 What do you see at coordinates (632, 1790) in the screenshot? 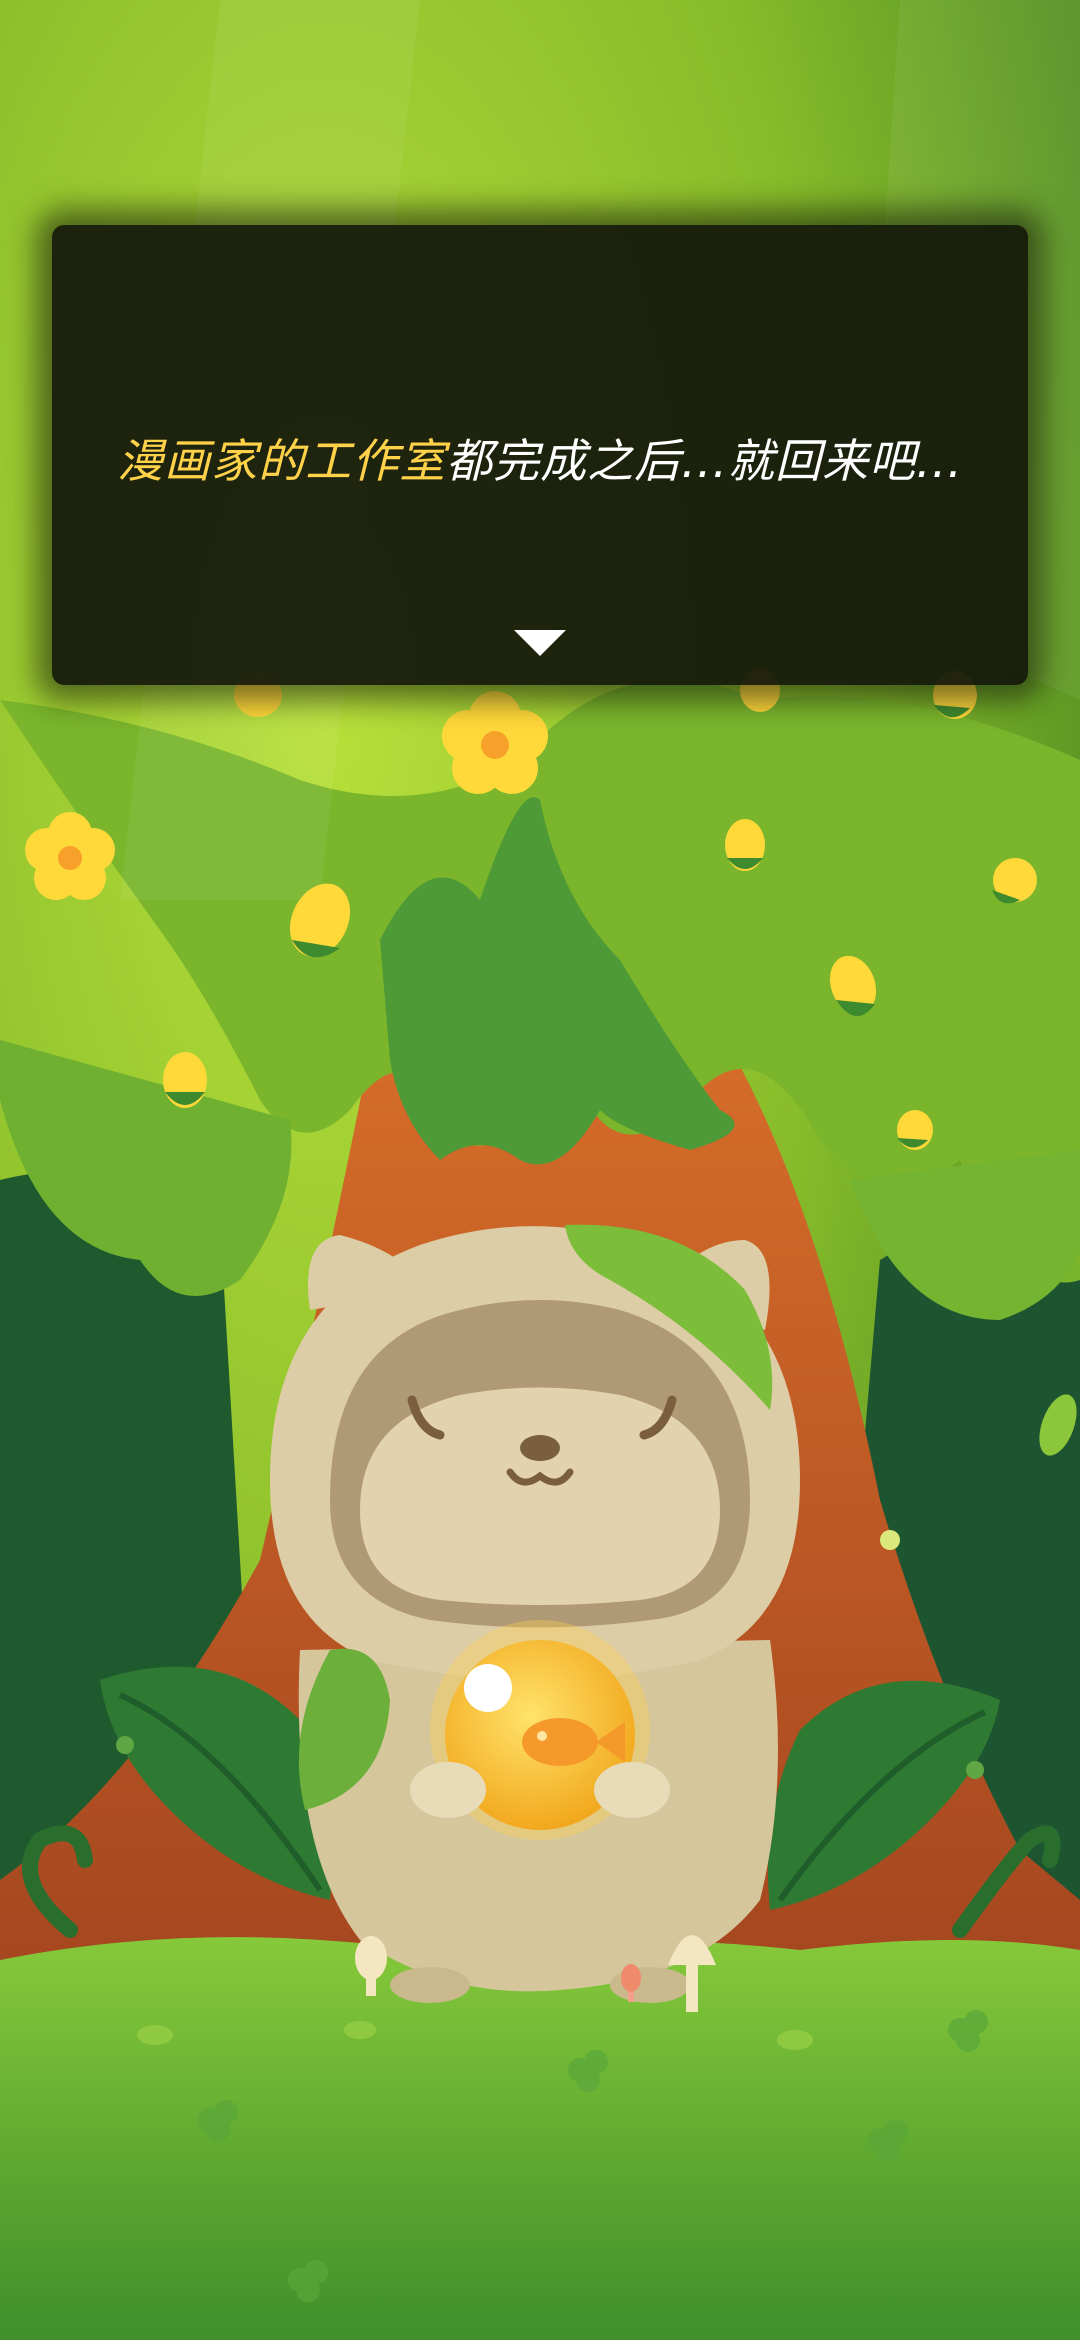
I see `creature-paw-right` at bounding box center [632, 1790].